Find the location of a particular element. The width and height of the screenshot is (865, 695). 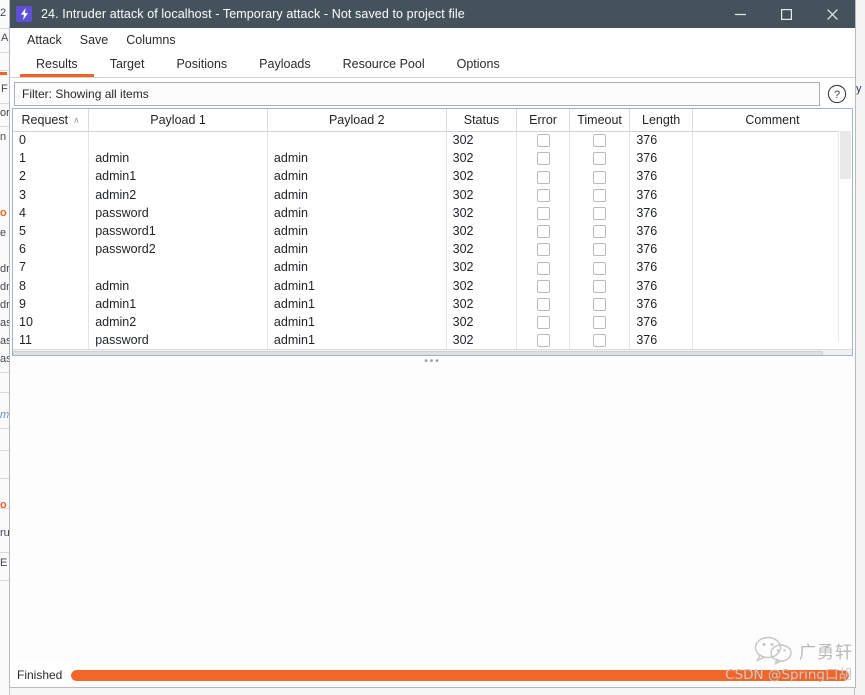

column-header-status: Status is located at coordinates (482, 120).